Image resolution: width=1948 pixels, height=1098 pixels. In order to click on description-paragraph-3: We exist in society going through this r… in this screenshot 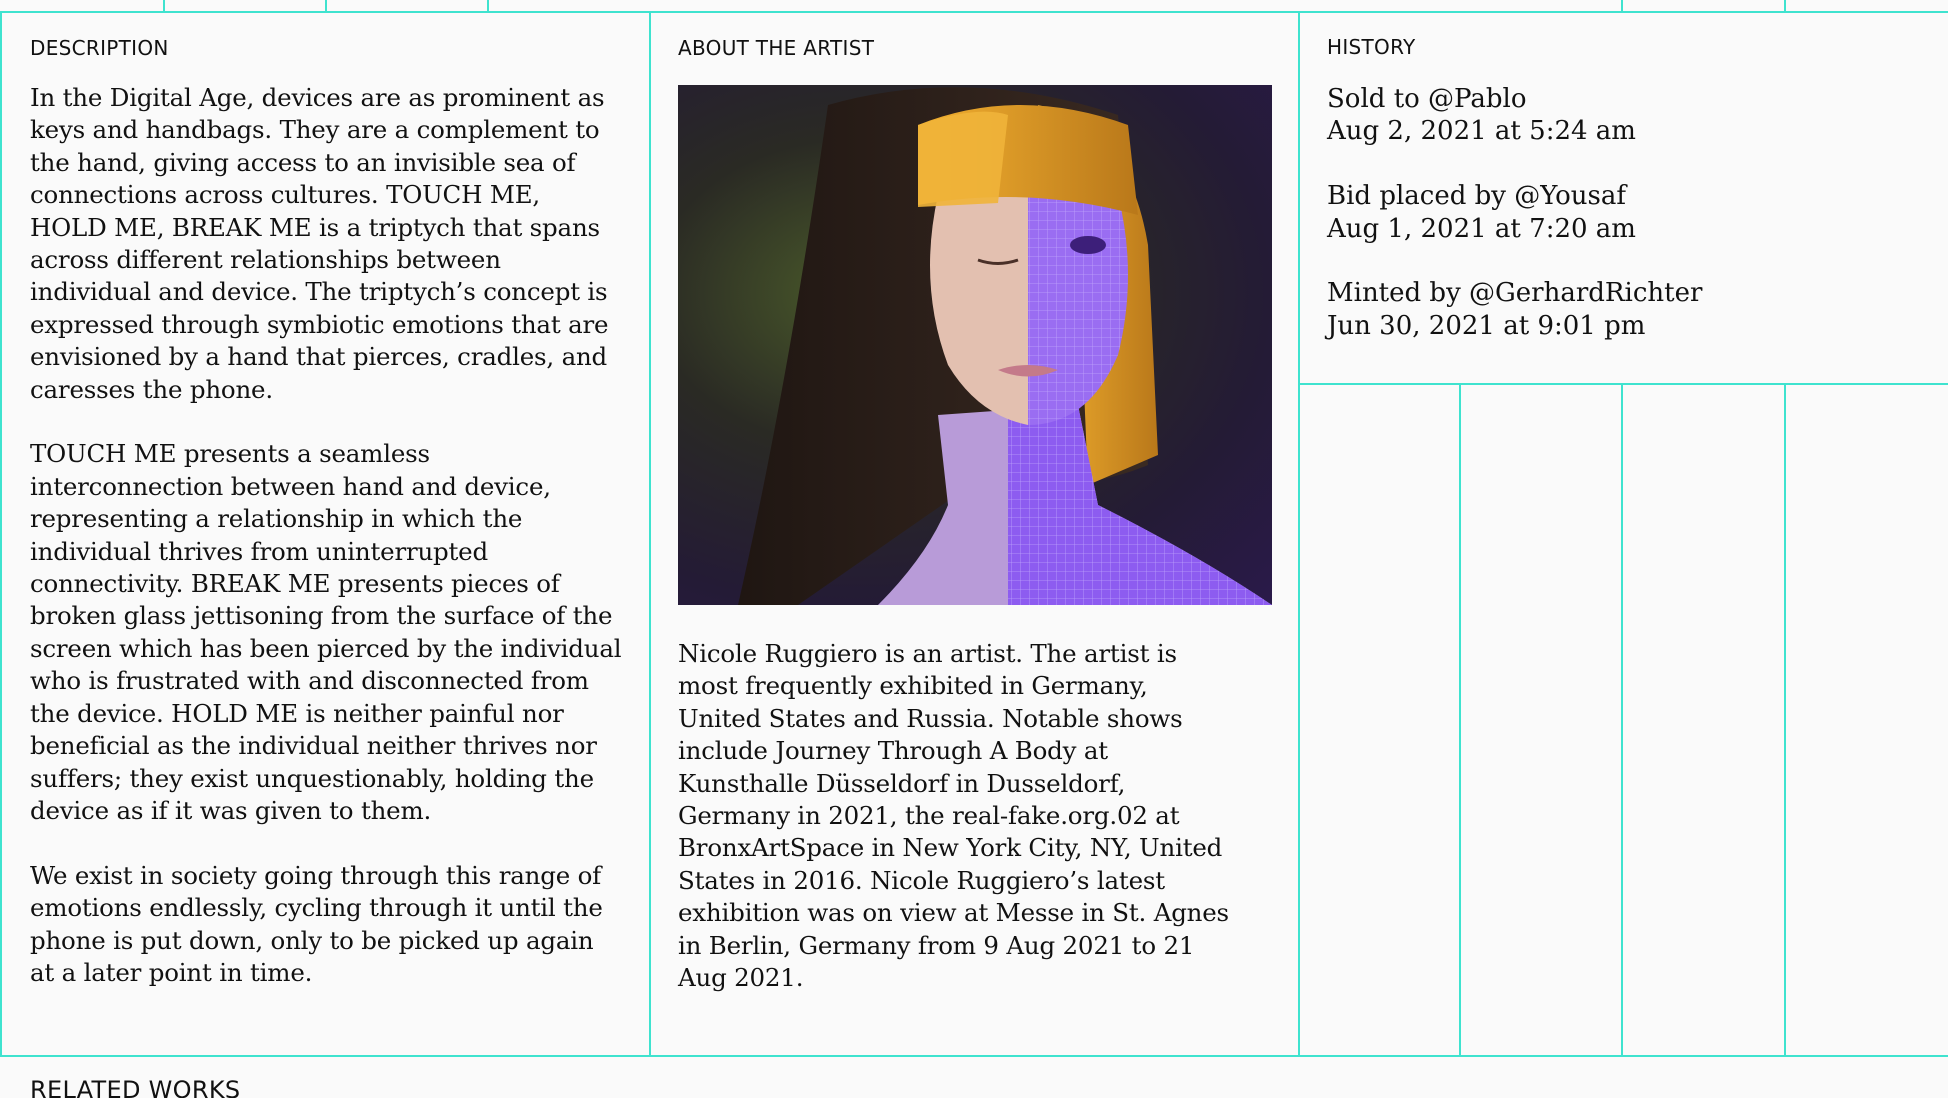, I will do `click(316, 923)`.